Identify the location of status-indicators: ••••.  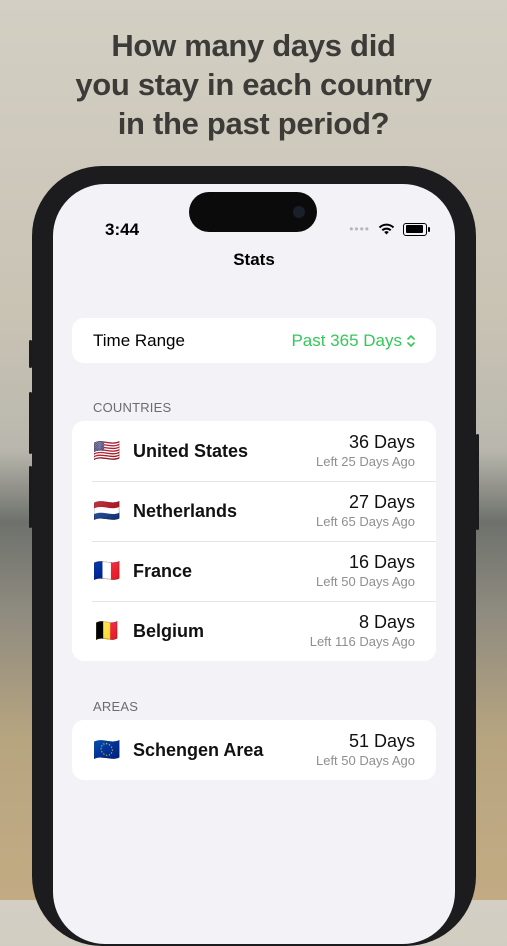
(389, 229).